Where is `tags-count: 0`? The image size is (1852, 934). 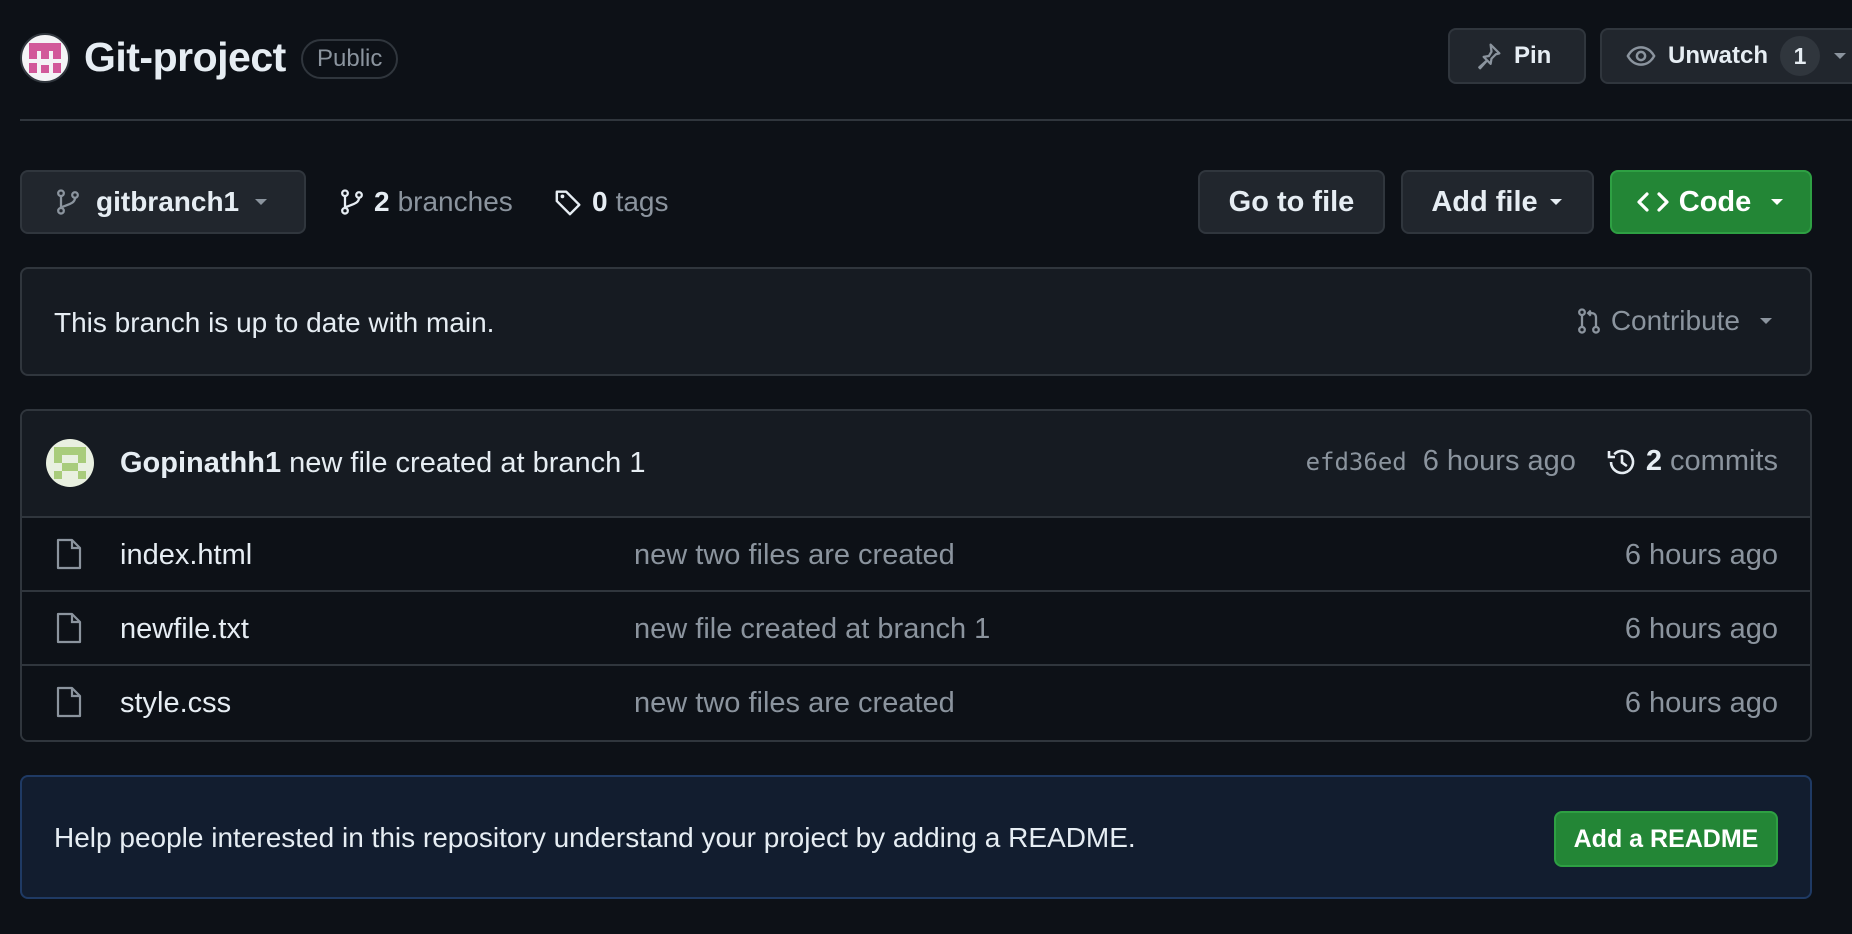 tags-count: 0 is located at coordinates (600, 201).